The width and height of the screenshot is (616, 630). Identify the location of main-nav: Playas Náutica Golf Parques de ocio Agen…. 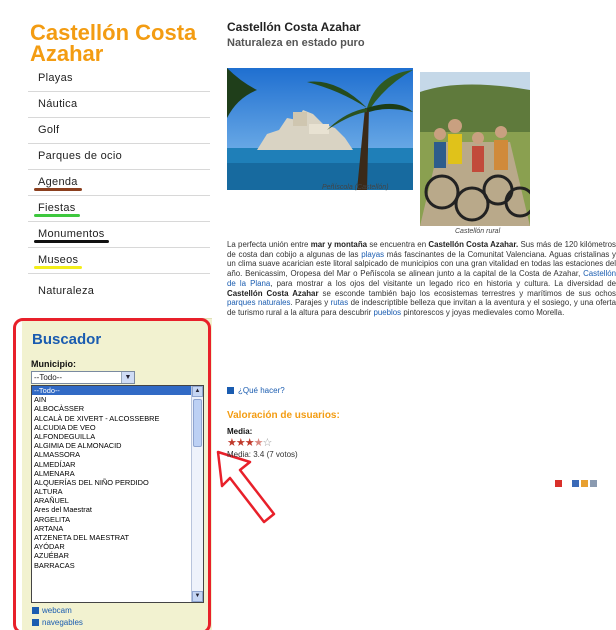
(119, 187).